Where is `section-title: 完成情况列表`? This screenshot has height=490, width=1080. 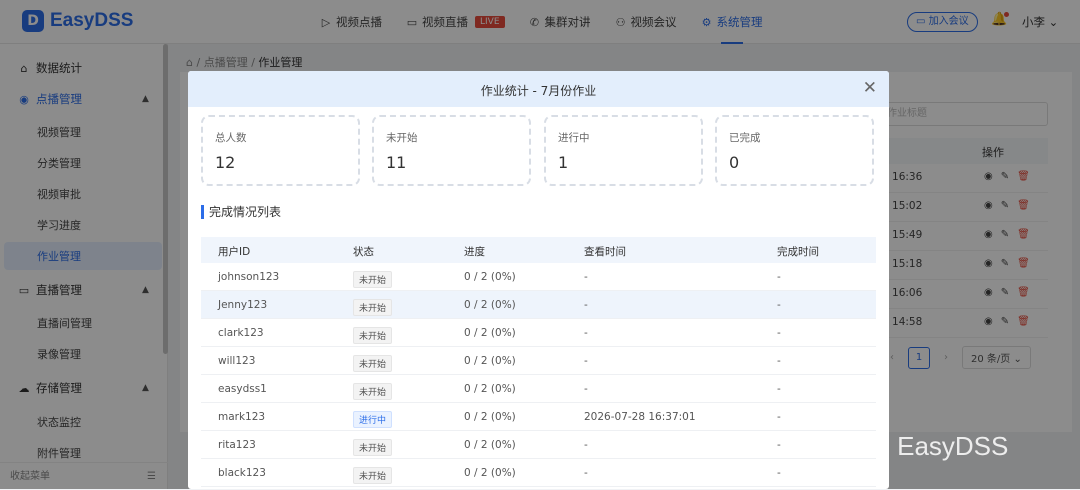
section-title: 完成情况列表 is located at coordinates (241, 212).